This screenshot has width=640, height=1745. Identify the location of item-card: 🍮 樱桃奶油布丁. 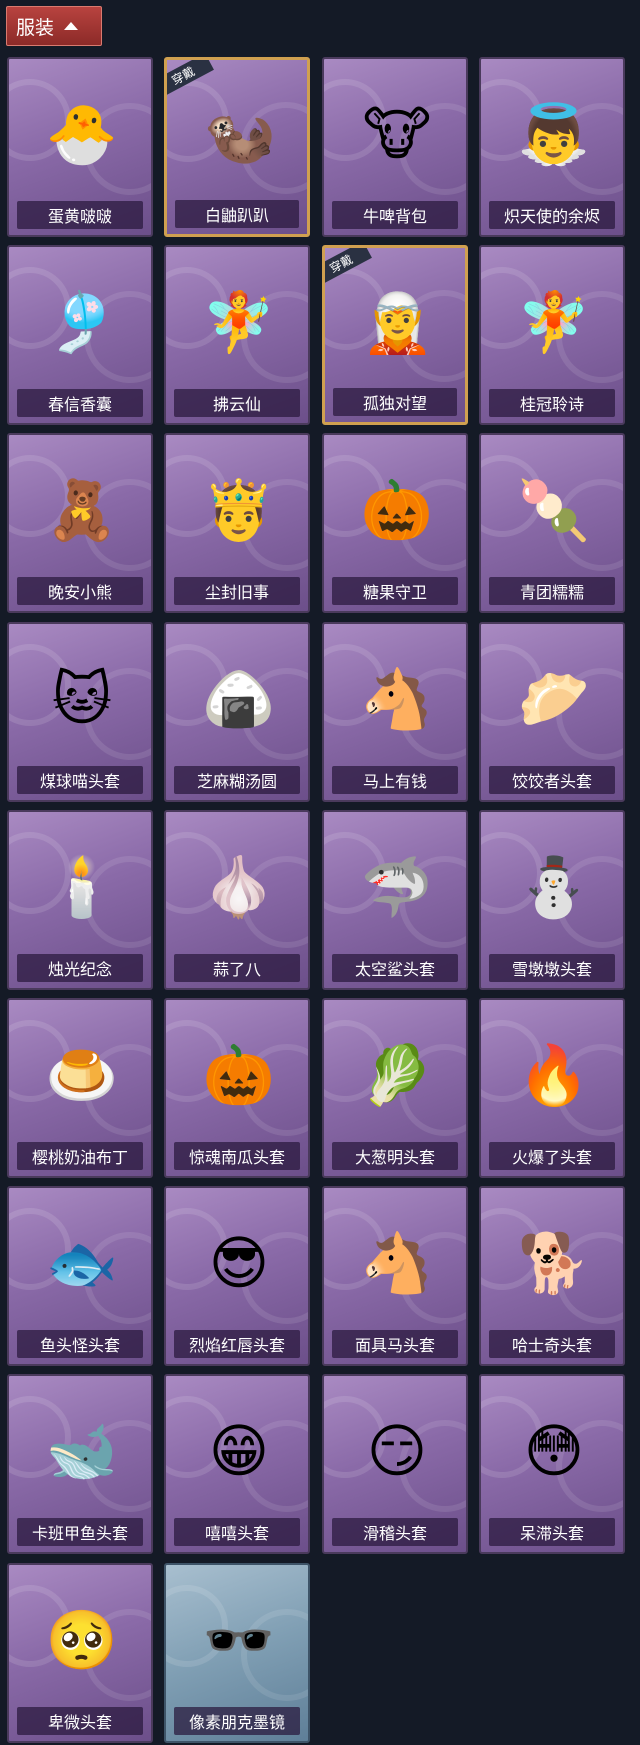
(80, 1088).